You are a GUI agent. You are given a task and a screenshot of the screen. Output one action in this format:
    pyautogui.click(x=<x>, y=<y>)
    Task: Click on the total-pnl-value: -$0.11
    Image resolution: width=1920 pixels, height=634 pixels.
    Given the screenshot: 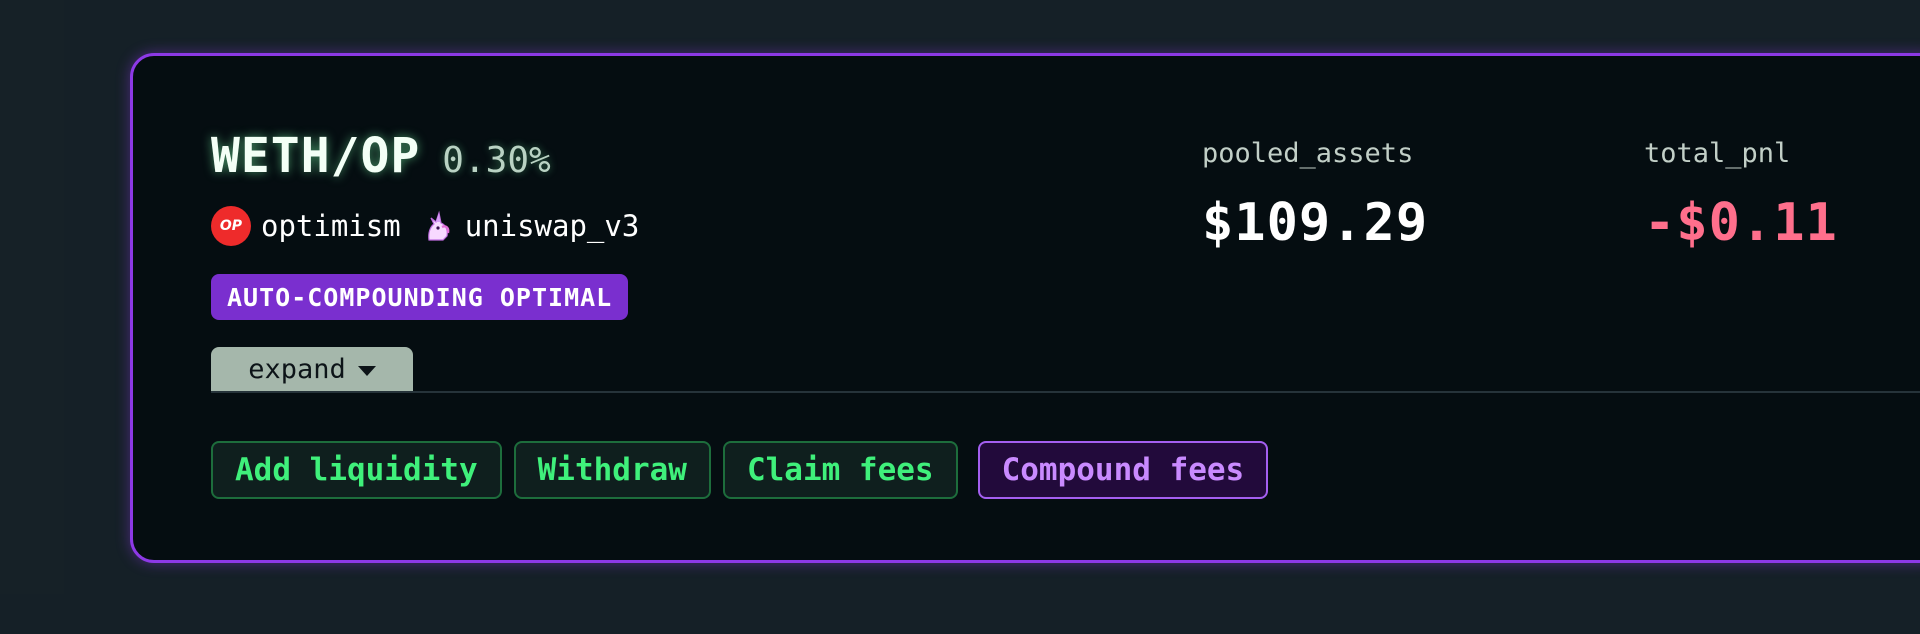 What is the action you would take?
    pyautogui.click(x=1741, y=223)
    